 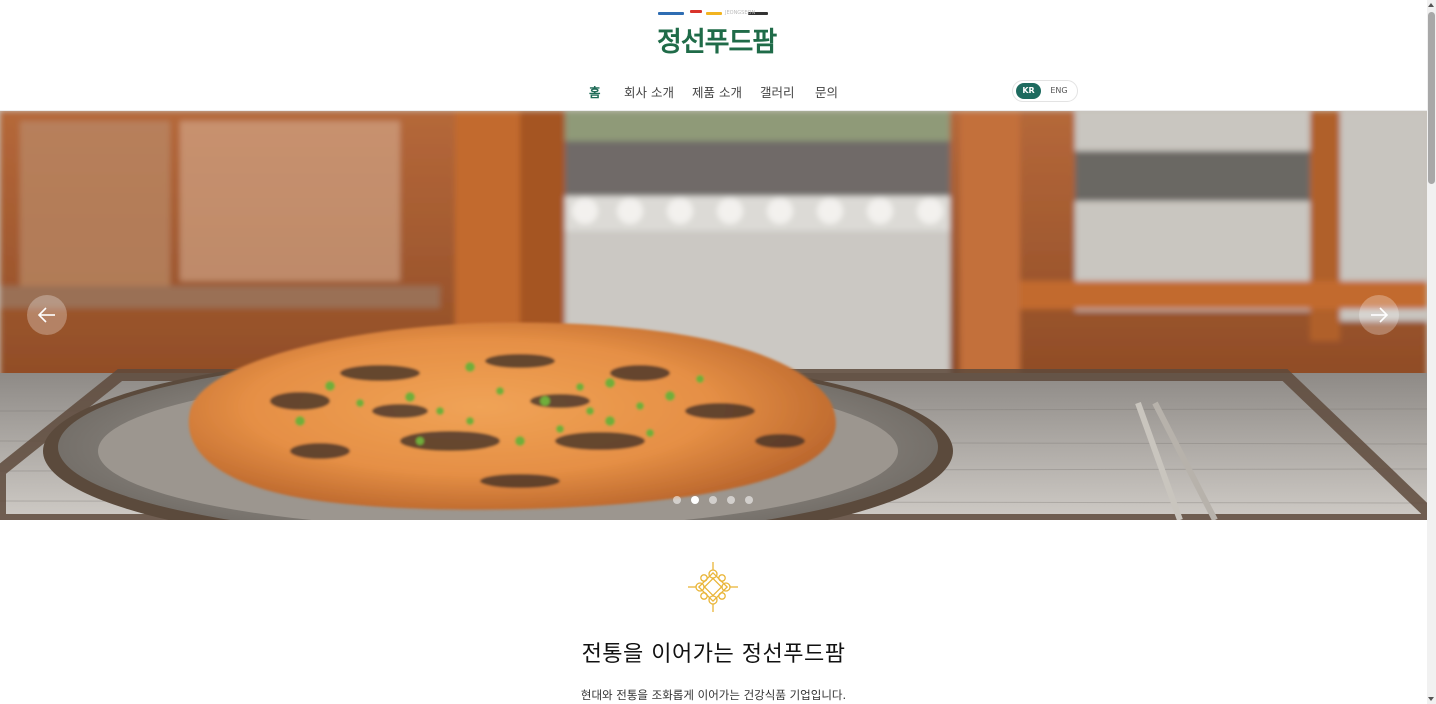 I want to click on arrow-right-icon, so click(x=1380, y=315).